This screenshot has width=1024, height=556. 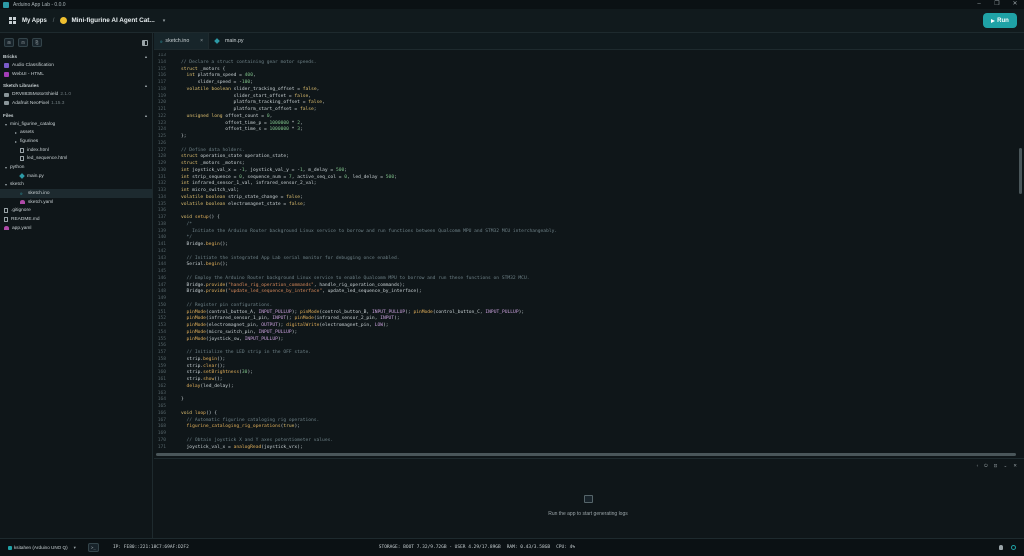 What do you see at coordinates (1020, 171) in the screenshot?
I see `vertical-scrollbar` at bounding box center [1020, 171].